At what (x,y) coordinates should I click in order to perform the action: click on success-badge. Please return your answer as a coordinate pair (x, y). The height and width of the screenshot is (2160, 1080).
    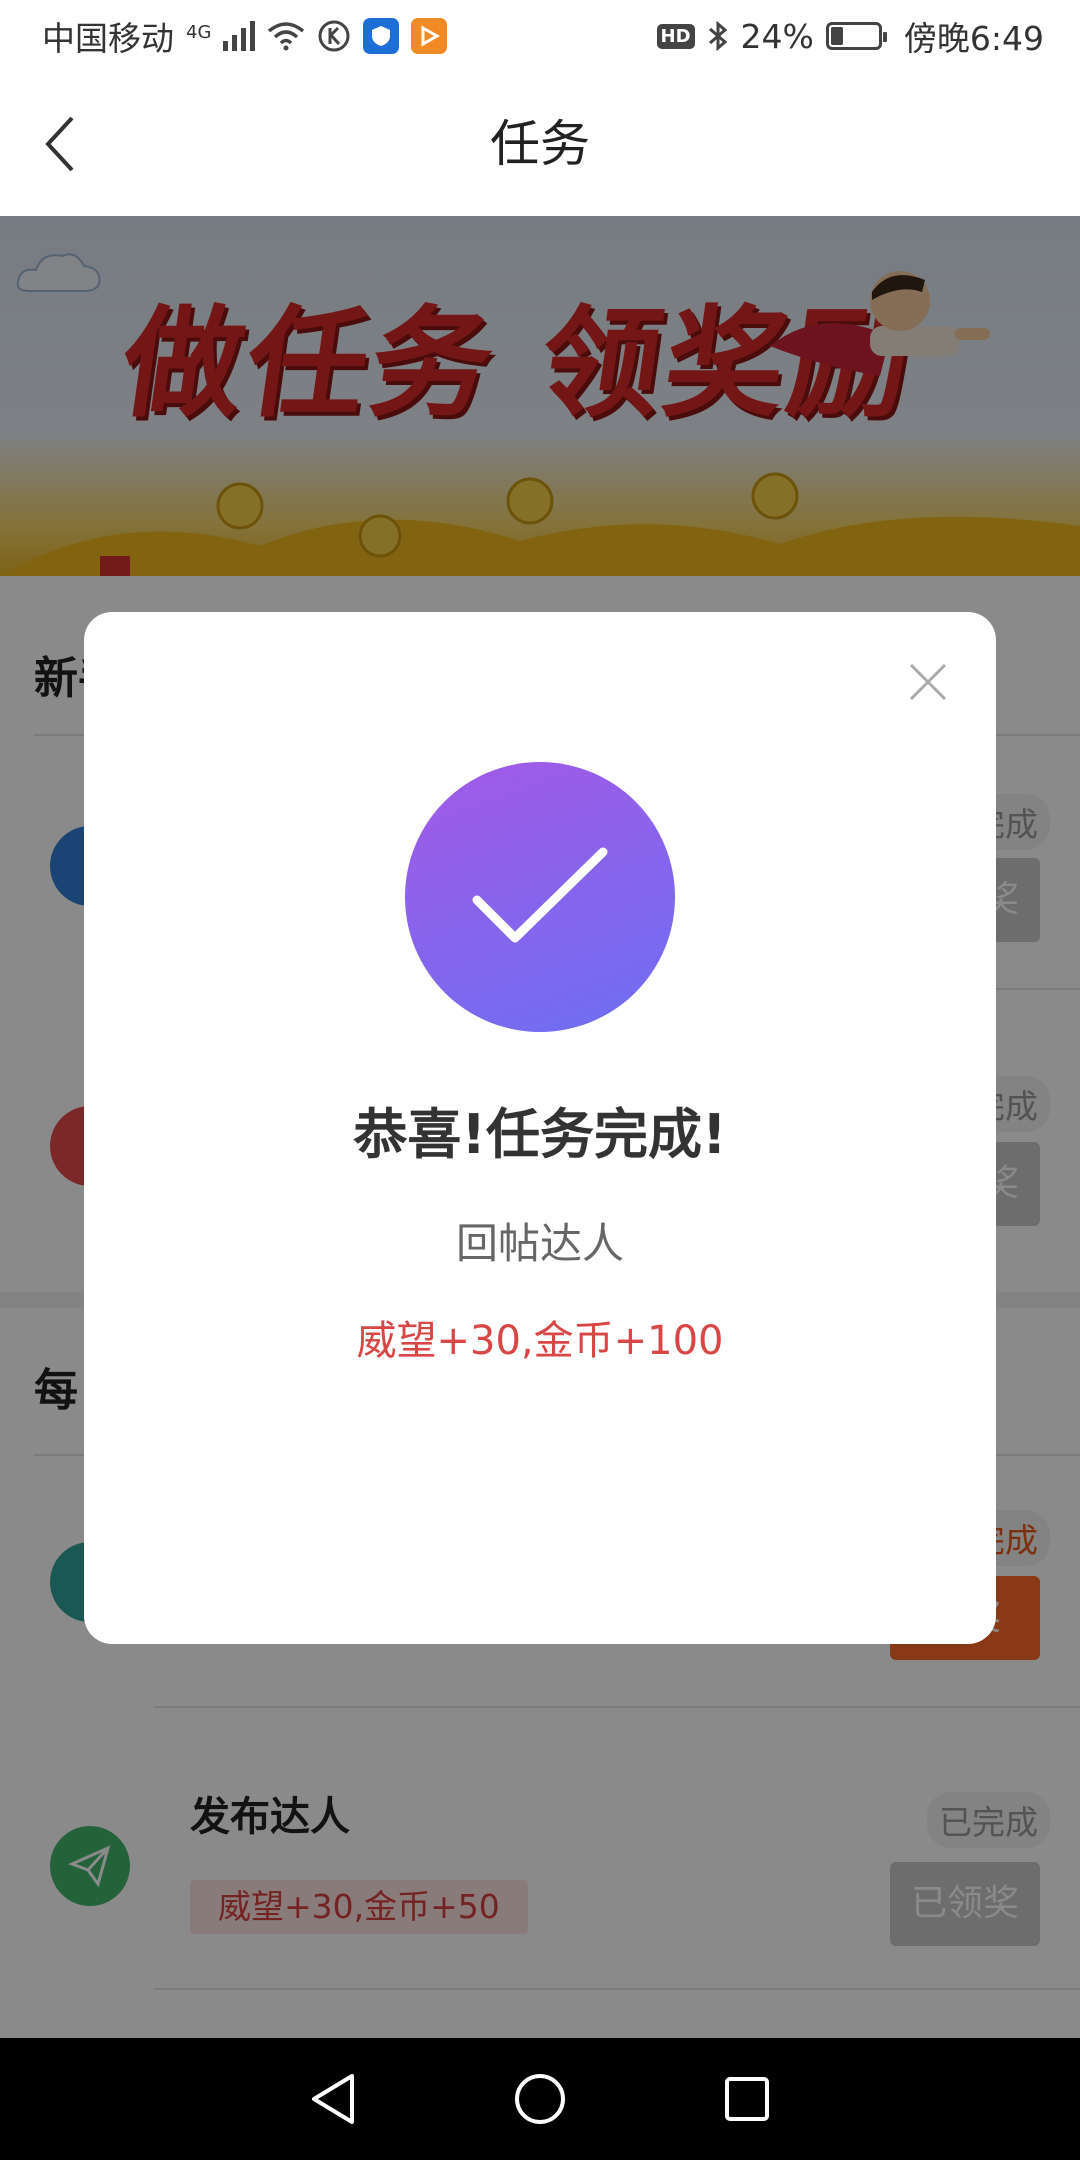
    Looking at the image, I should click on (540, 897).